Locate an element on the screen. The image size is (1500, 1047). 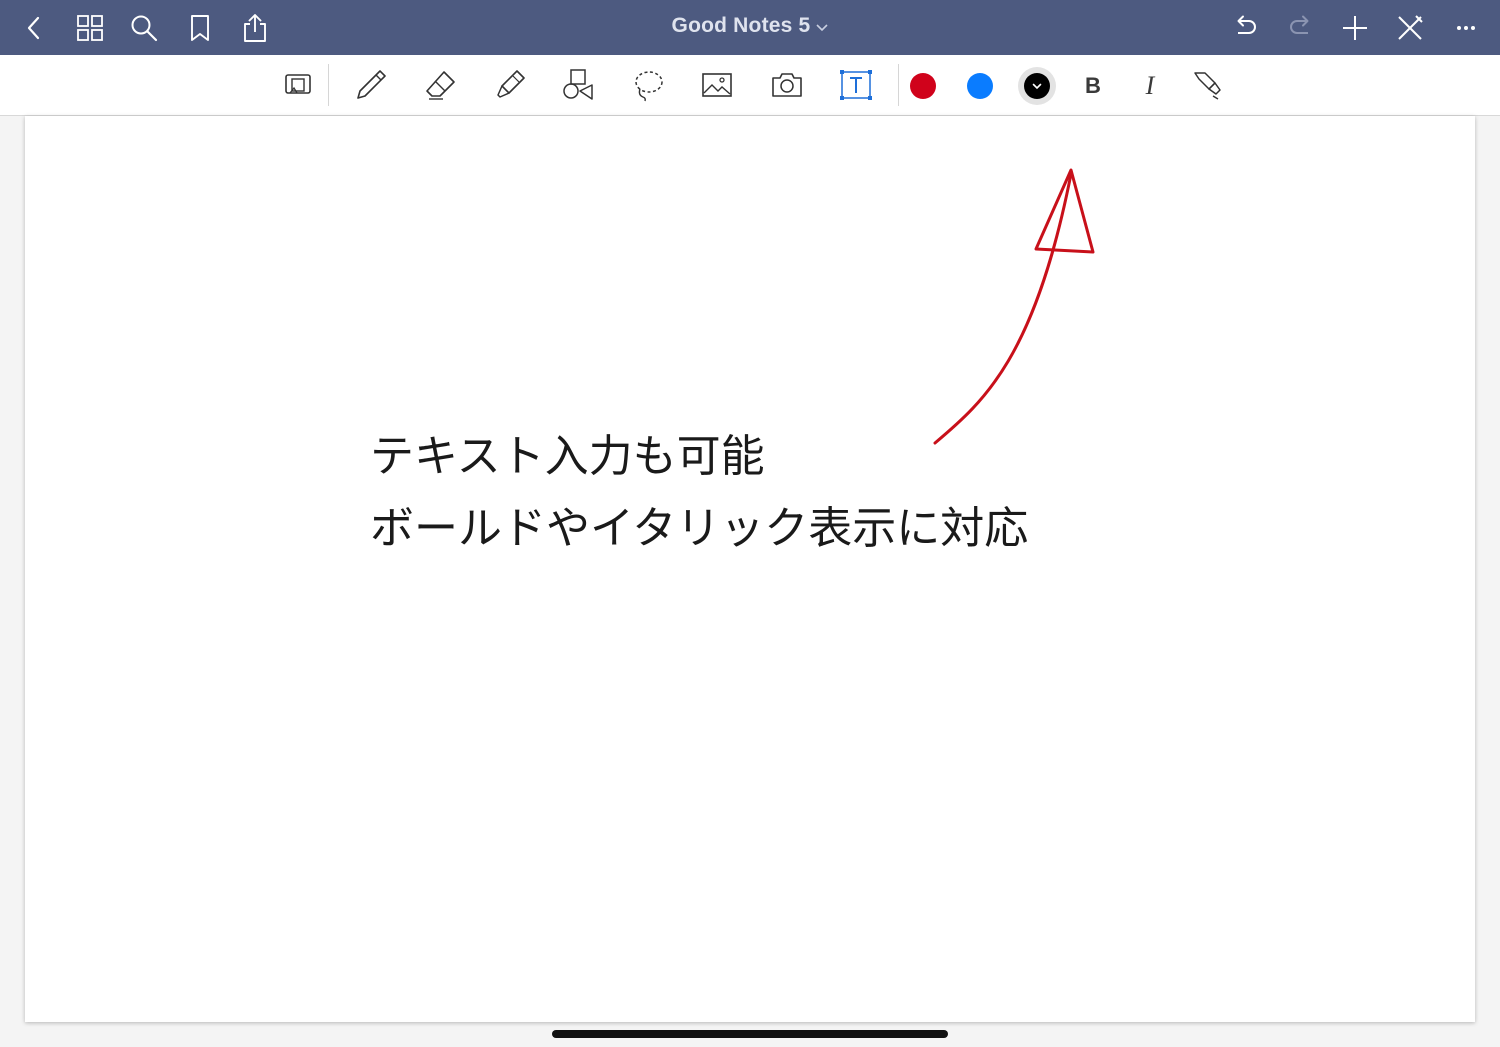
camera-icon is located at coordinates (787, 85).